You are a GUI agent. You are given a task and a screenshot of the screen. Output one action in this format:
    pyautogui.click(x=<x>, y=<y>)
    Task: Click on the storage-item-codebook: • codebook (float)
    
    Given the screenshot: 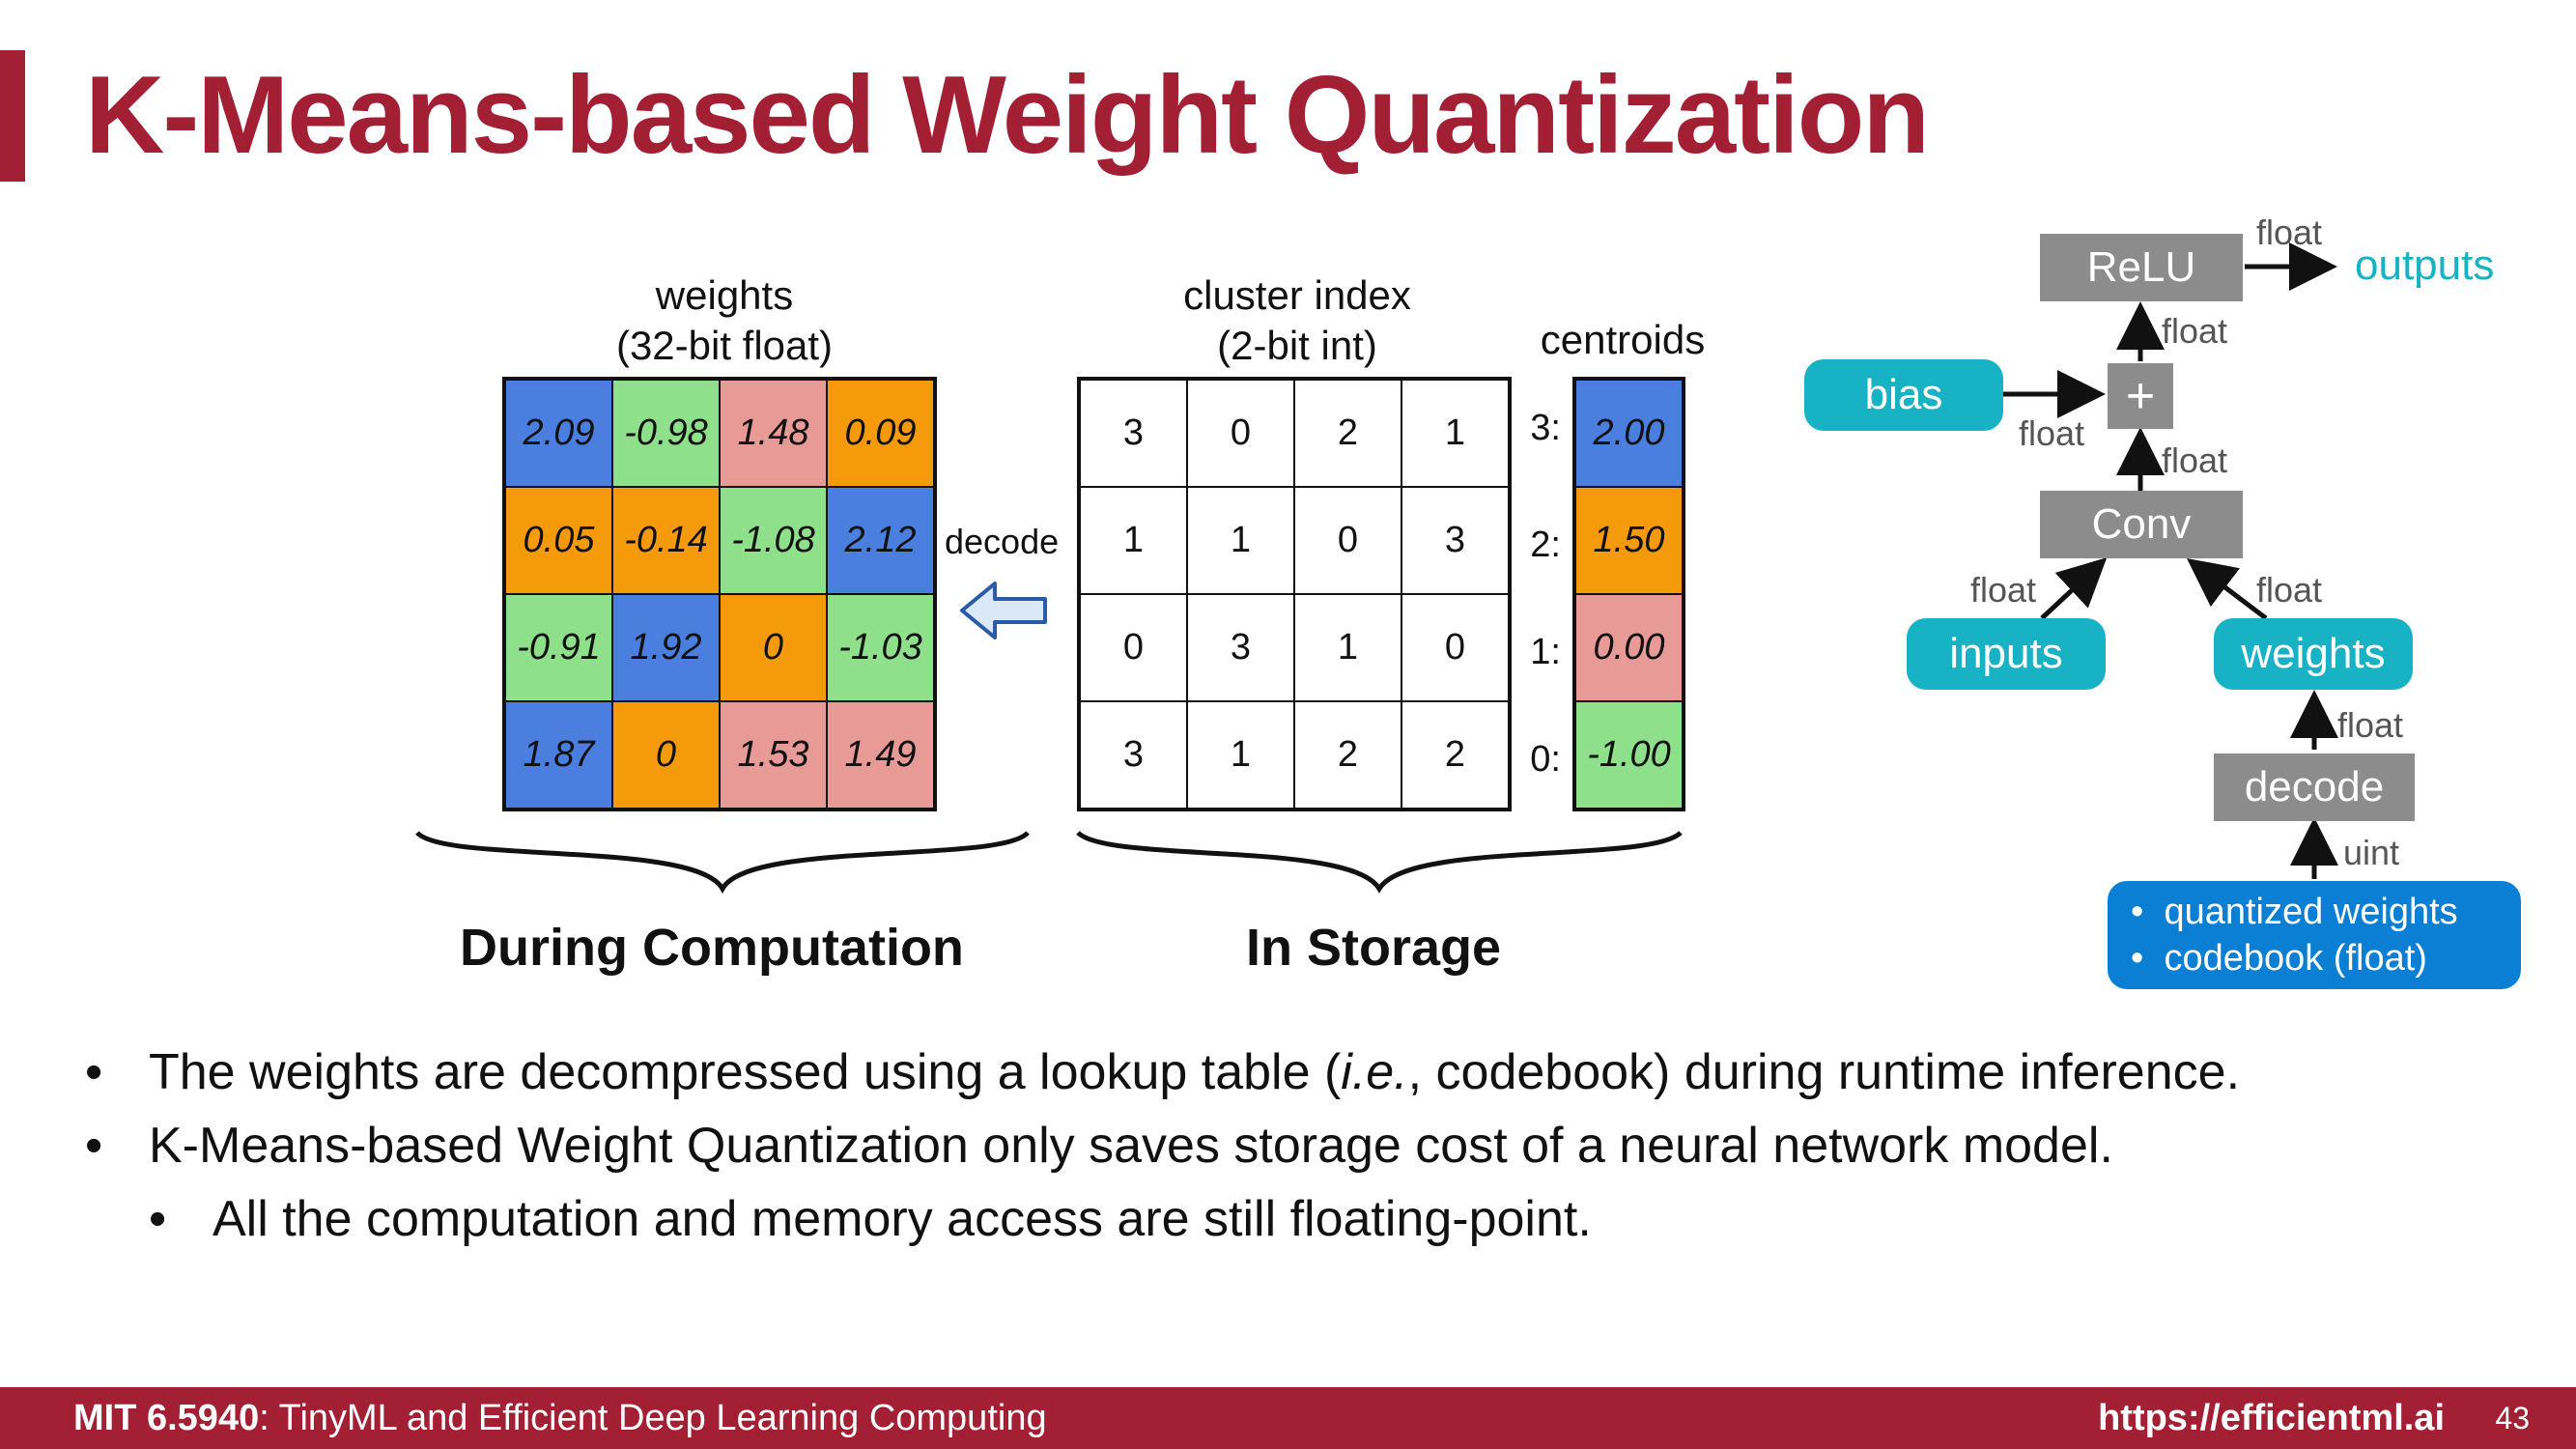 What is the action you would take?
    pyautogui.click(x=2279, y=958)
    